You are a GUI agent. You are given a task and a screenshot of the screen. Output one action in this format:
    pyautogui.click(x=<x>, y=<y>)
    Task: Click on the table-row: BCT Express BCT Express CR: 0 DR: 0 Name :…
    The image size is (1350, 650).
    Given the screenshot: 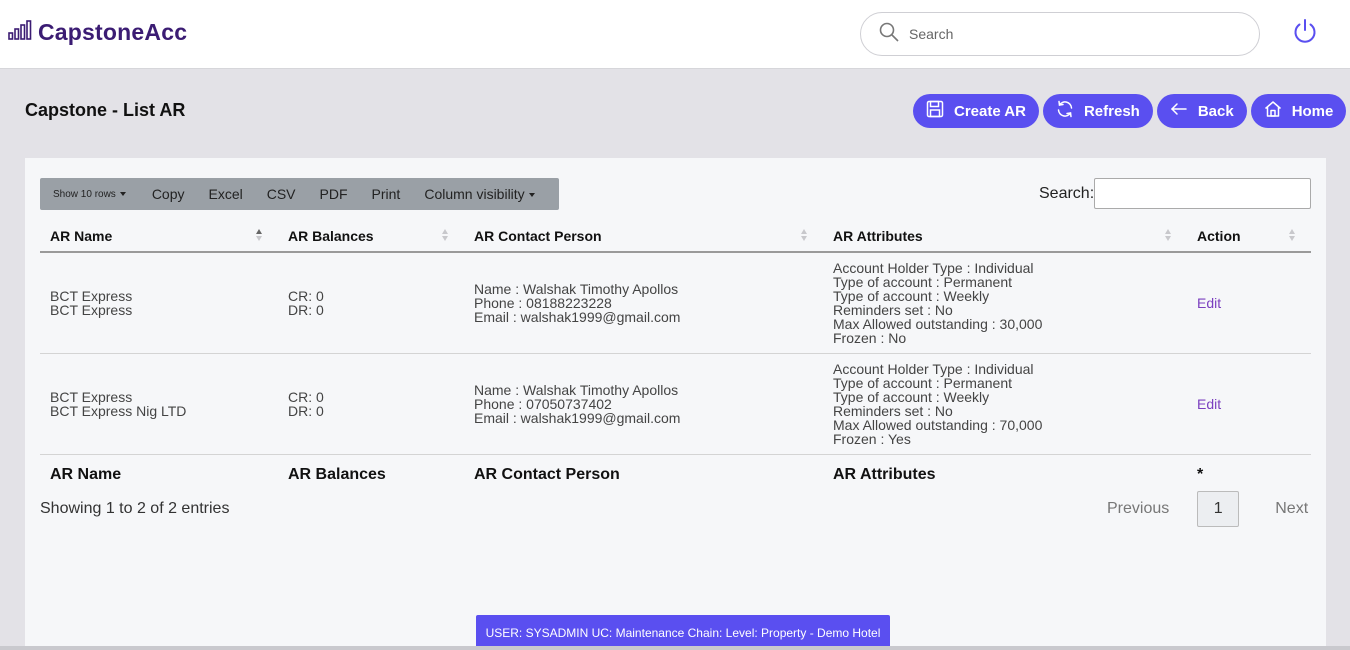 What is the action you would take?
    pyautogui.click(x=675, y=303)
    